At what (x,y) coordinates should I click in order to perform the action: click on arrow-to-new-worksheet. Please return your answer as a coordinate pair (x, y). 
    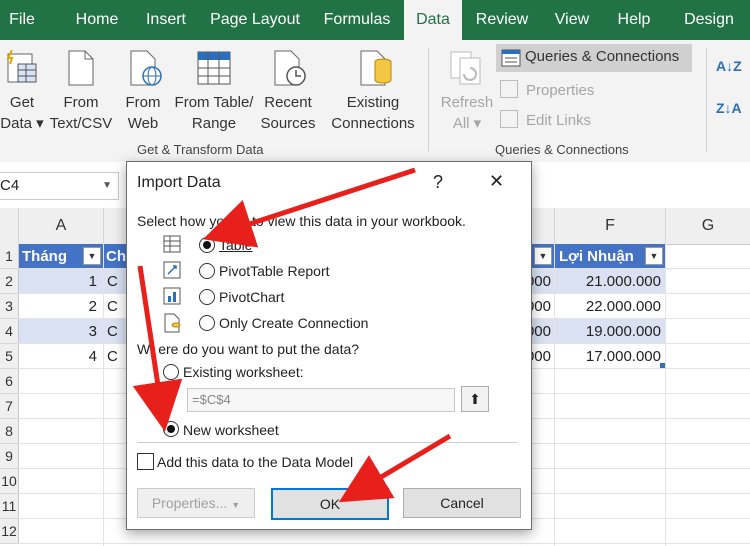
    Looking at the image, I should click on (157, 348).